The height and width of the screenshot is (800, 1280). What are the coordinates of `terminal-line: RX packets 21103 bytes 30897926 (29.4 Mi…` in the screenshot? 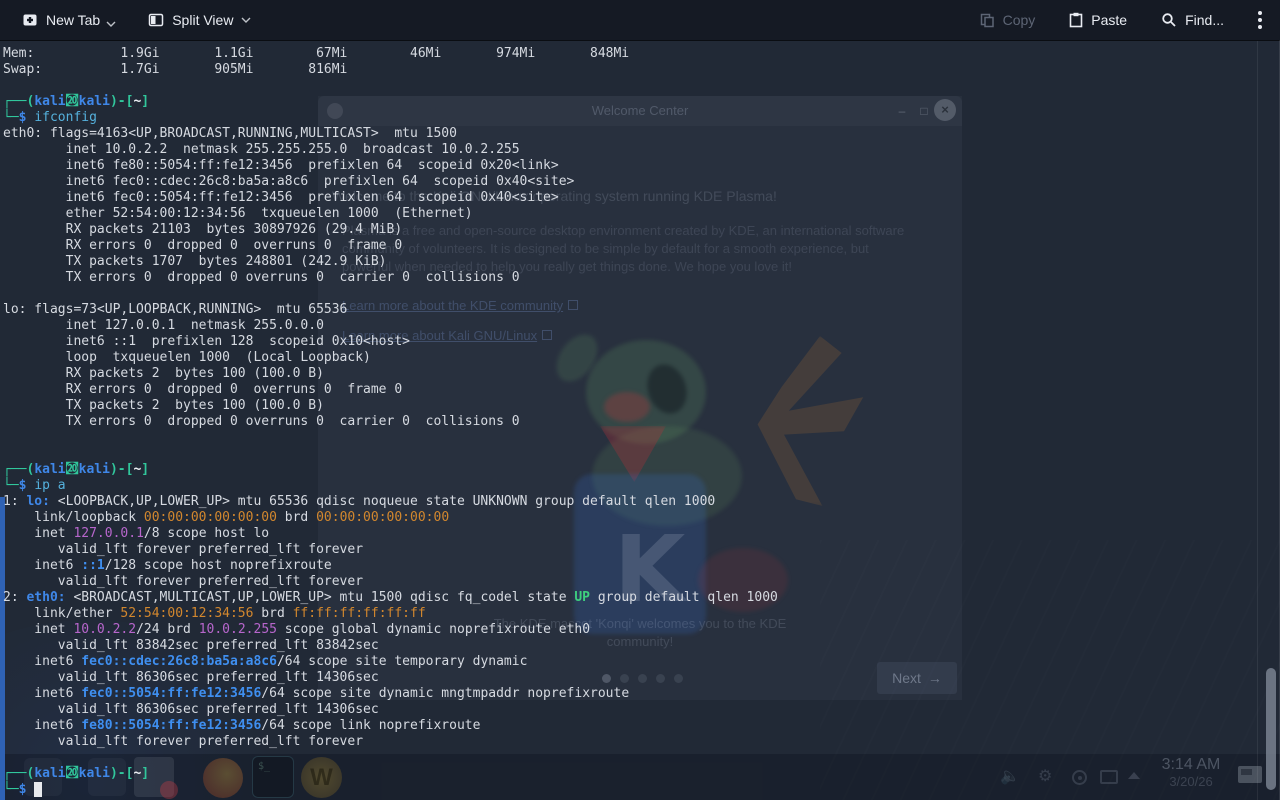 It's located at (203, 229).